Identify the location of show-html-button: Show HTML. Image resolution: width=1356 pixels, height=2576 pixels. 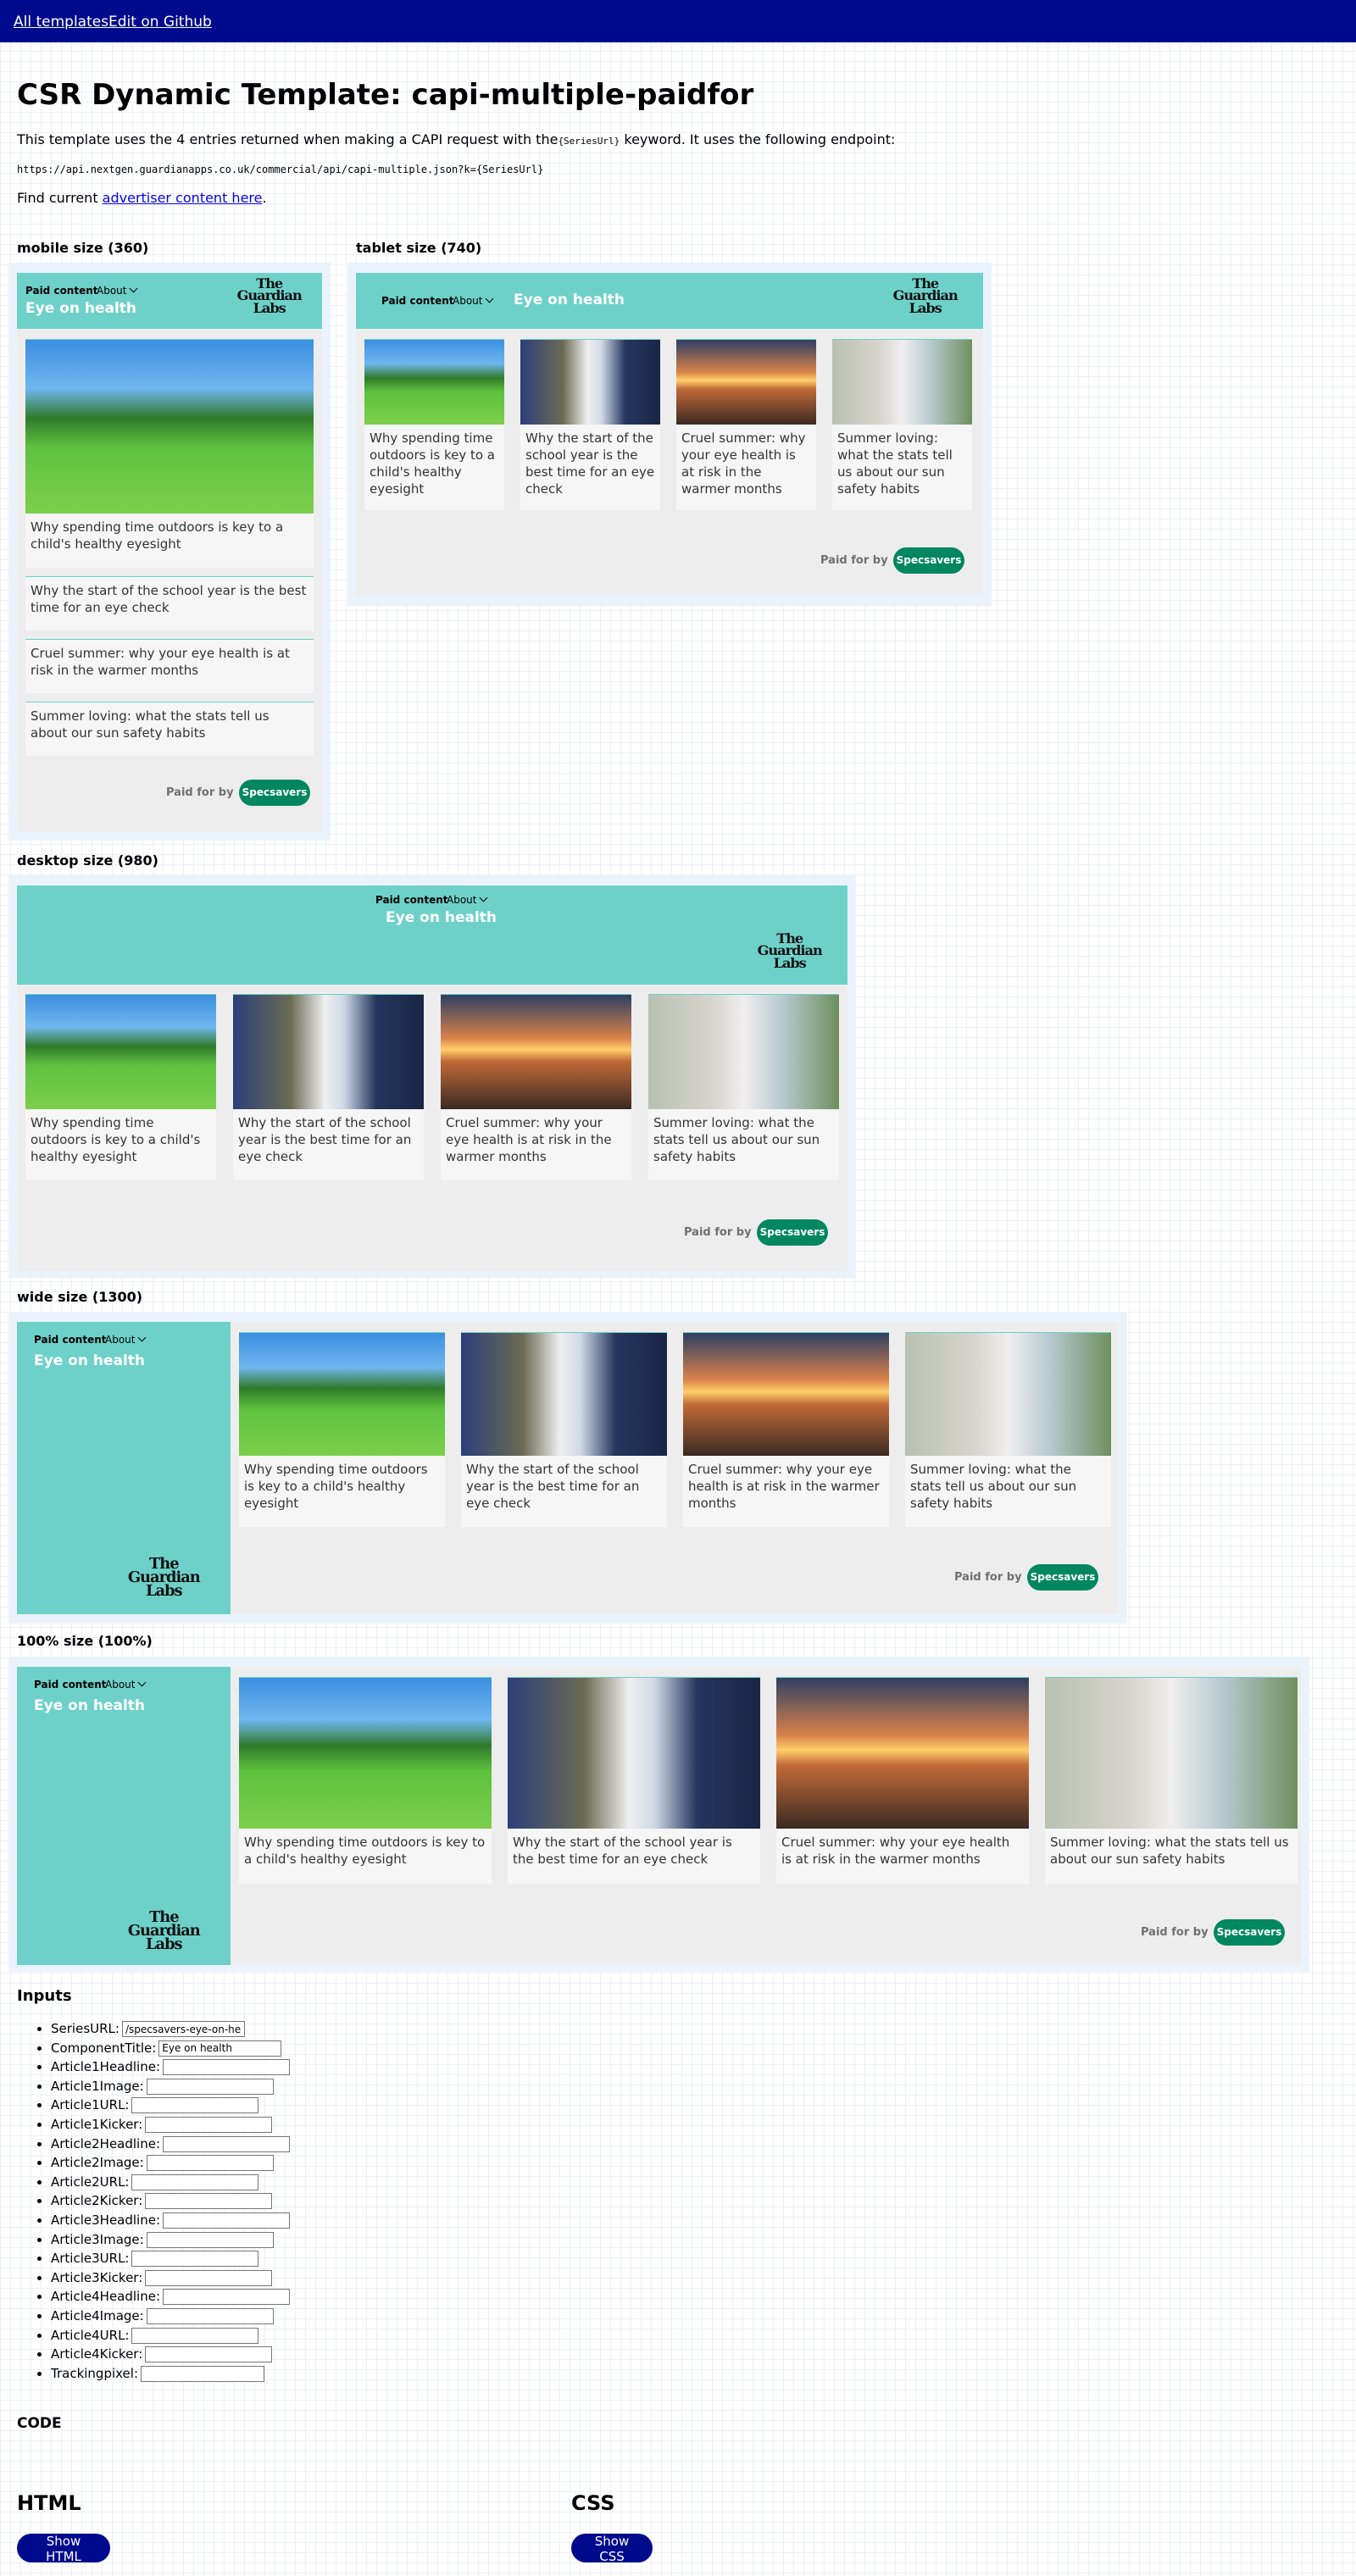
(64, 2549).